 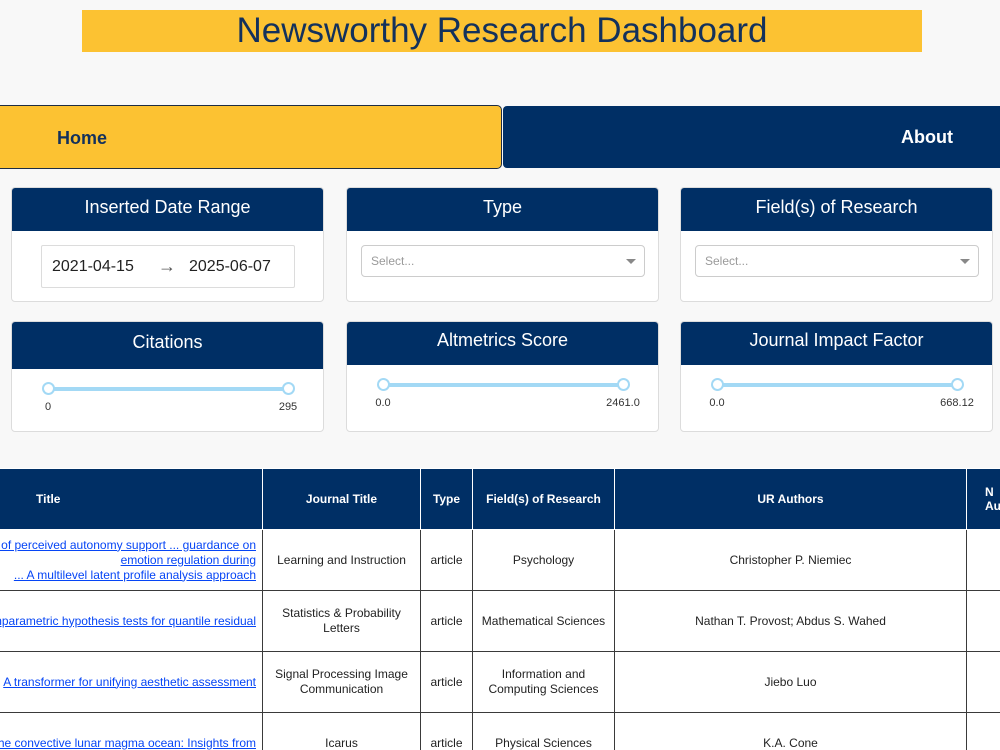 What do you see at coordinates (341, 499) in the screenshot?
I see `column-header-journal: Journal Title` at bounding box center [341, 499].